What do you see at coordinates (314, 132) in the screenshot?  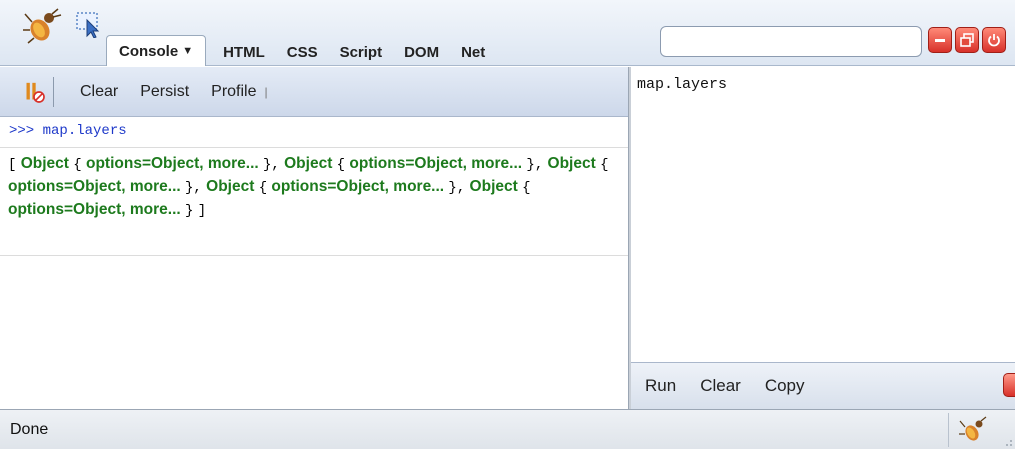 I see `console-command-line: >>> map.layers` at bounding box center [314, 132].